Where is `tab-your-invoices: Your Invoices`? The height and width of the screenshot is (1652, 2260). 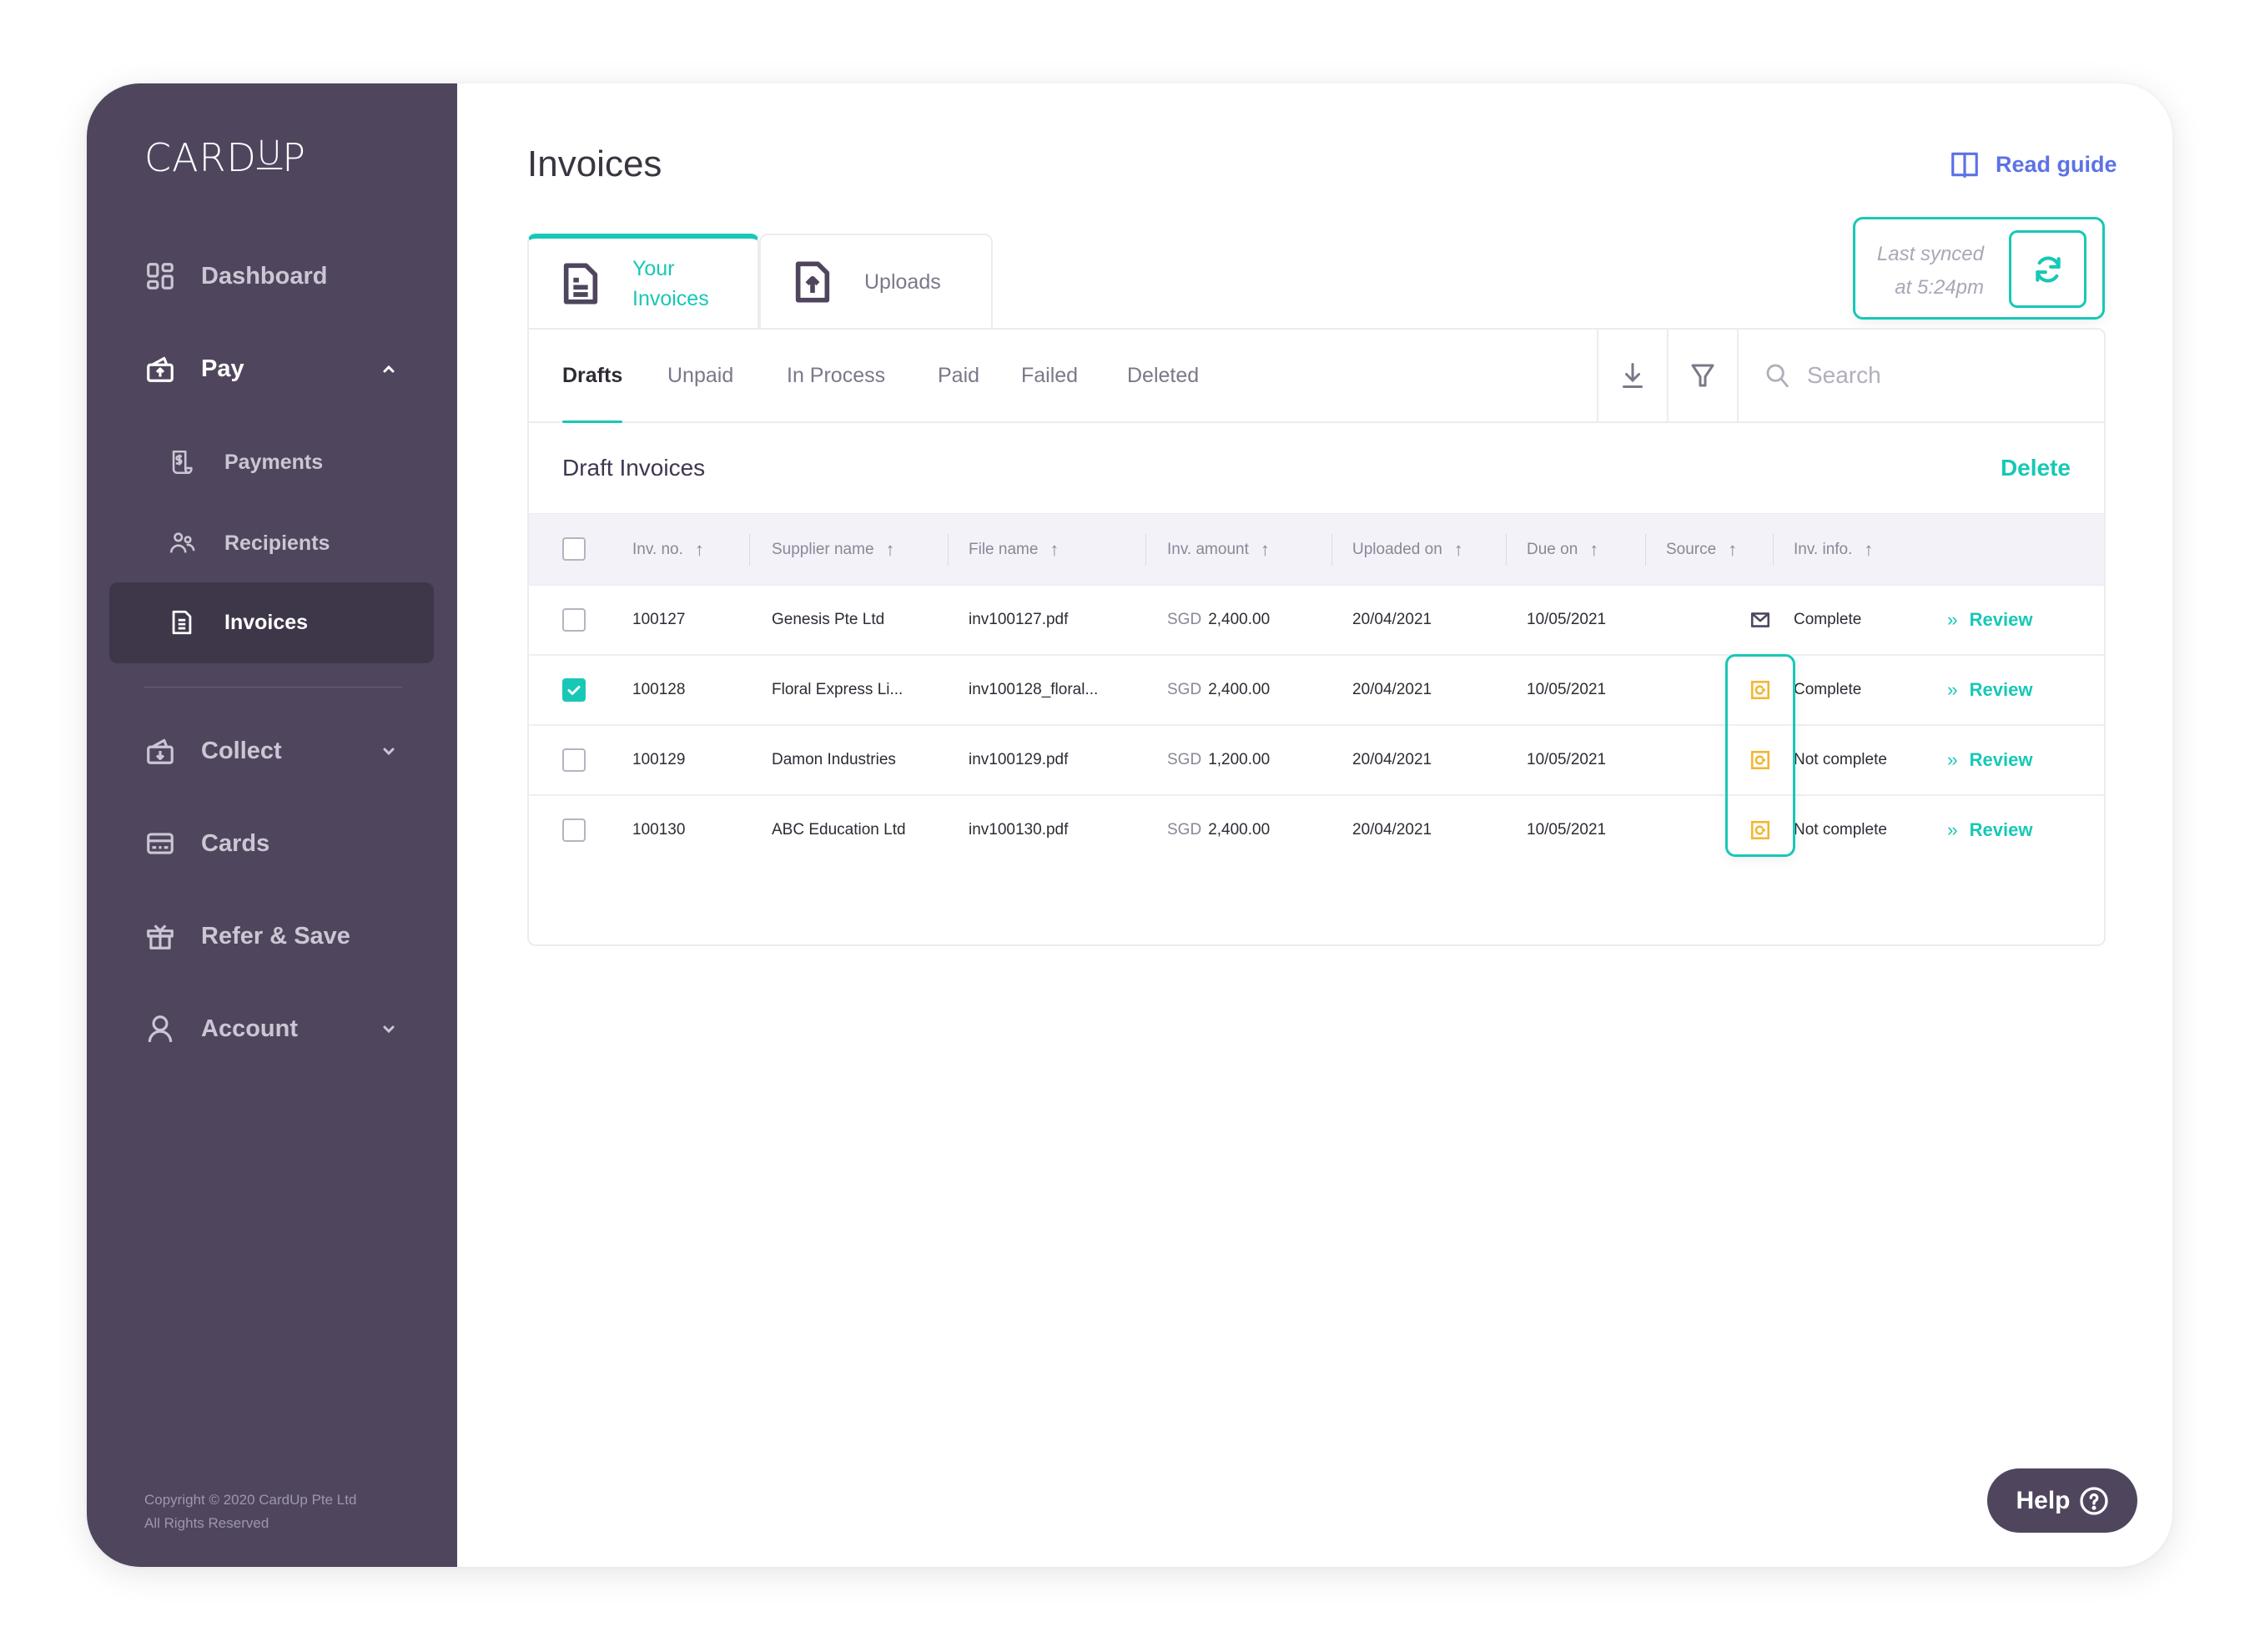
tab-your-invoices: Your Invoices is located at coordinates (643, 281).